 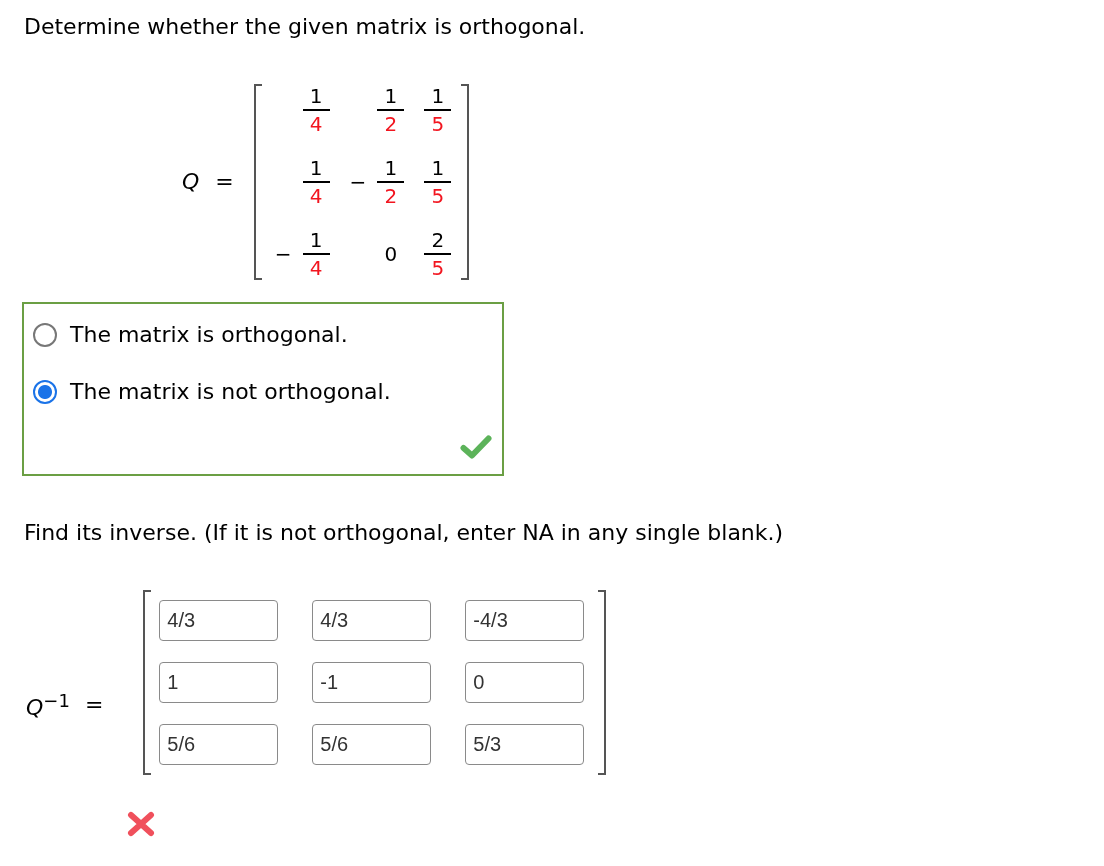 I want to click on answer-field: 5/3, so click(x=525, y=744).